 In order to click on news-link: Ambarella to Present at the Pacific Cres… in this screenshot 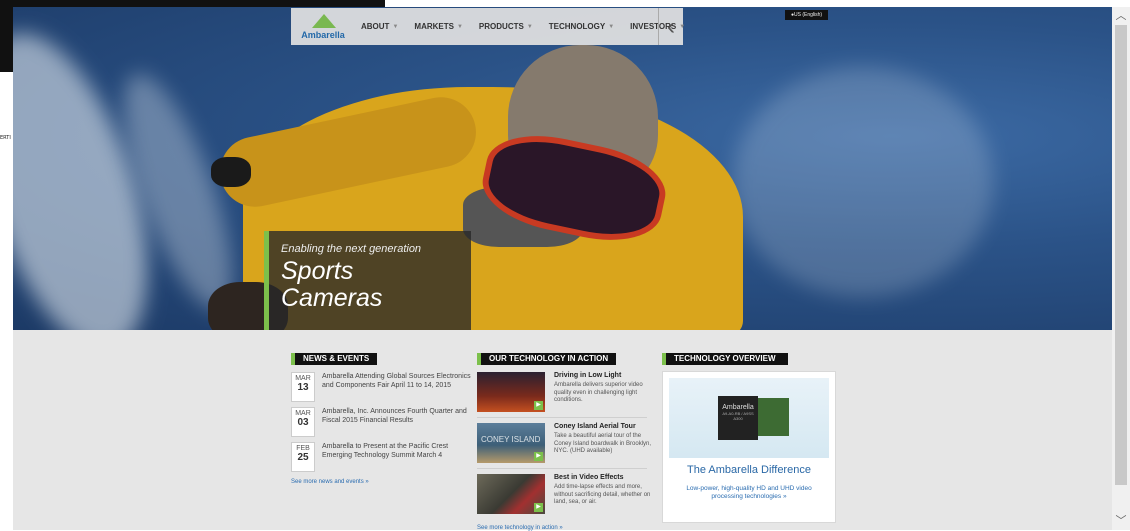, I will do `click(397, 451)`.